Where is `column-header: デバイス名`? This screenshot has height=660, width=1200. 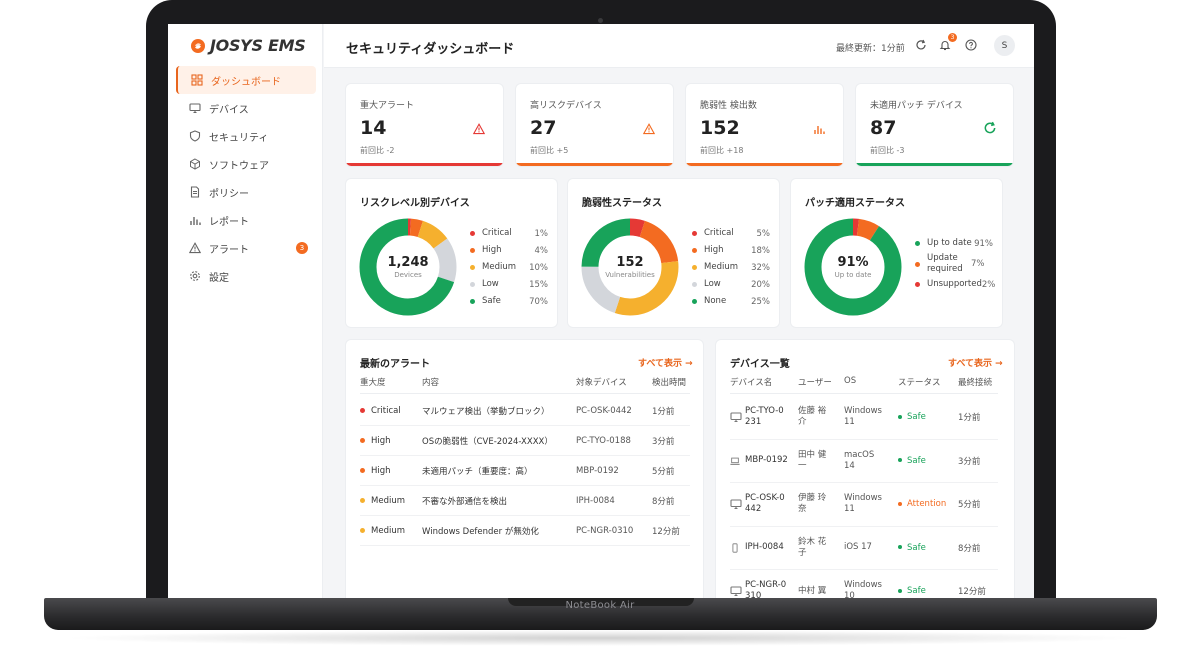
column-header: デバイス名 is located at coordinates (751, 383).